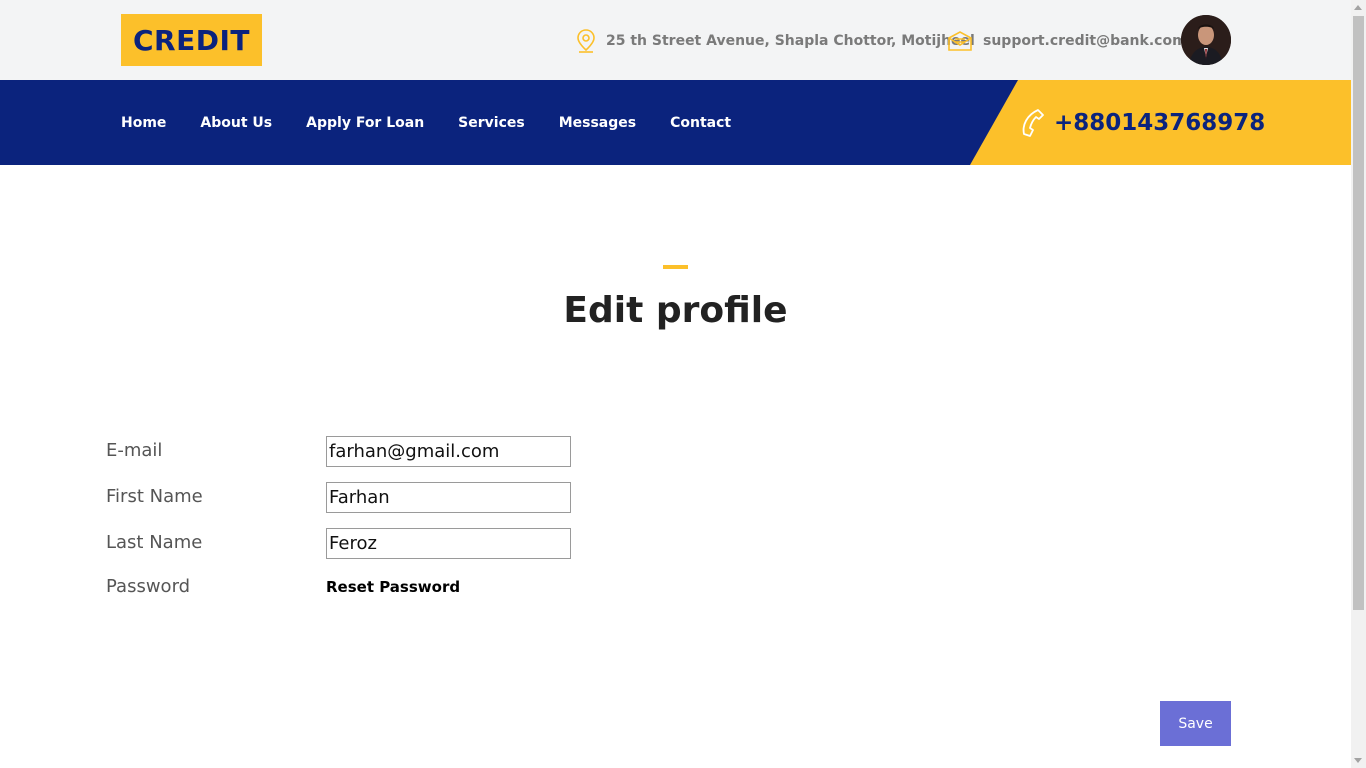 The width and height of the screenshot is (1366, 768). I want to click on page-title: Edit profile, so click(675, 310).